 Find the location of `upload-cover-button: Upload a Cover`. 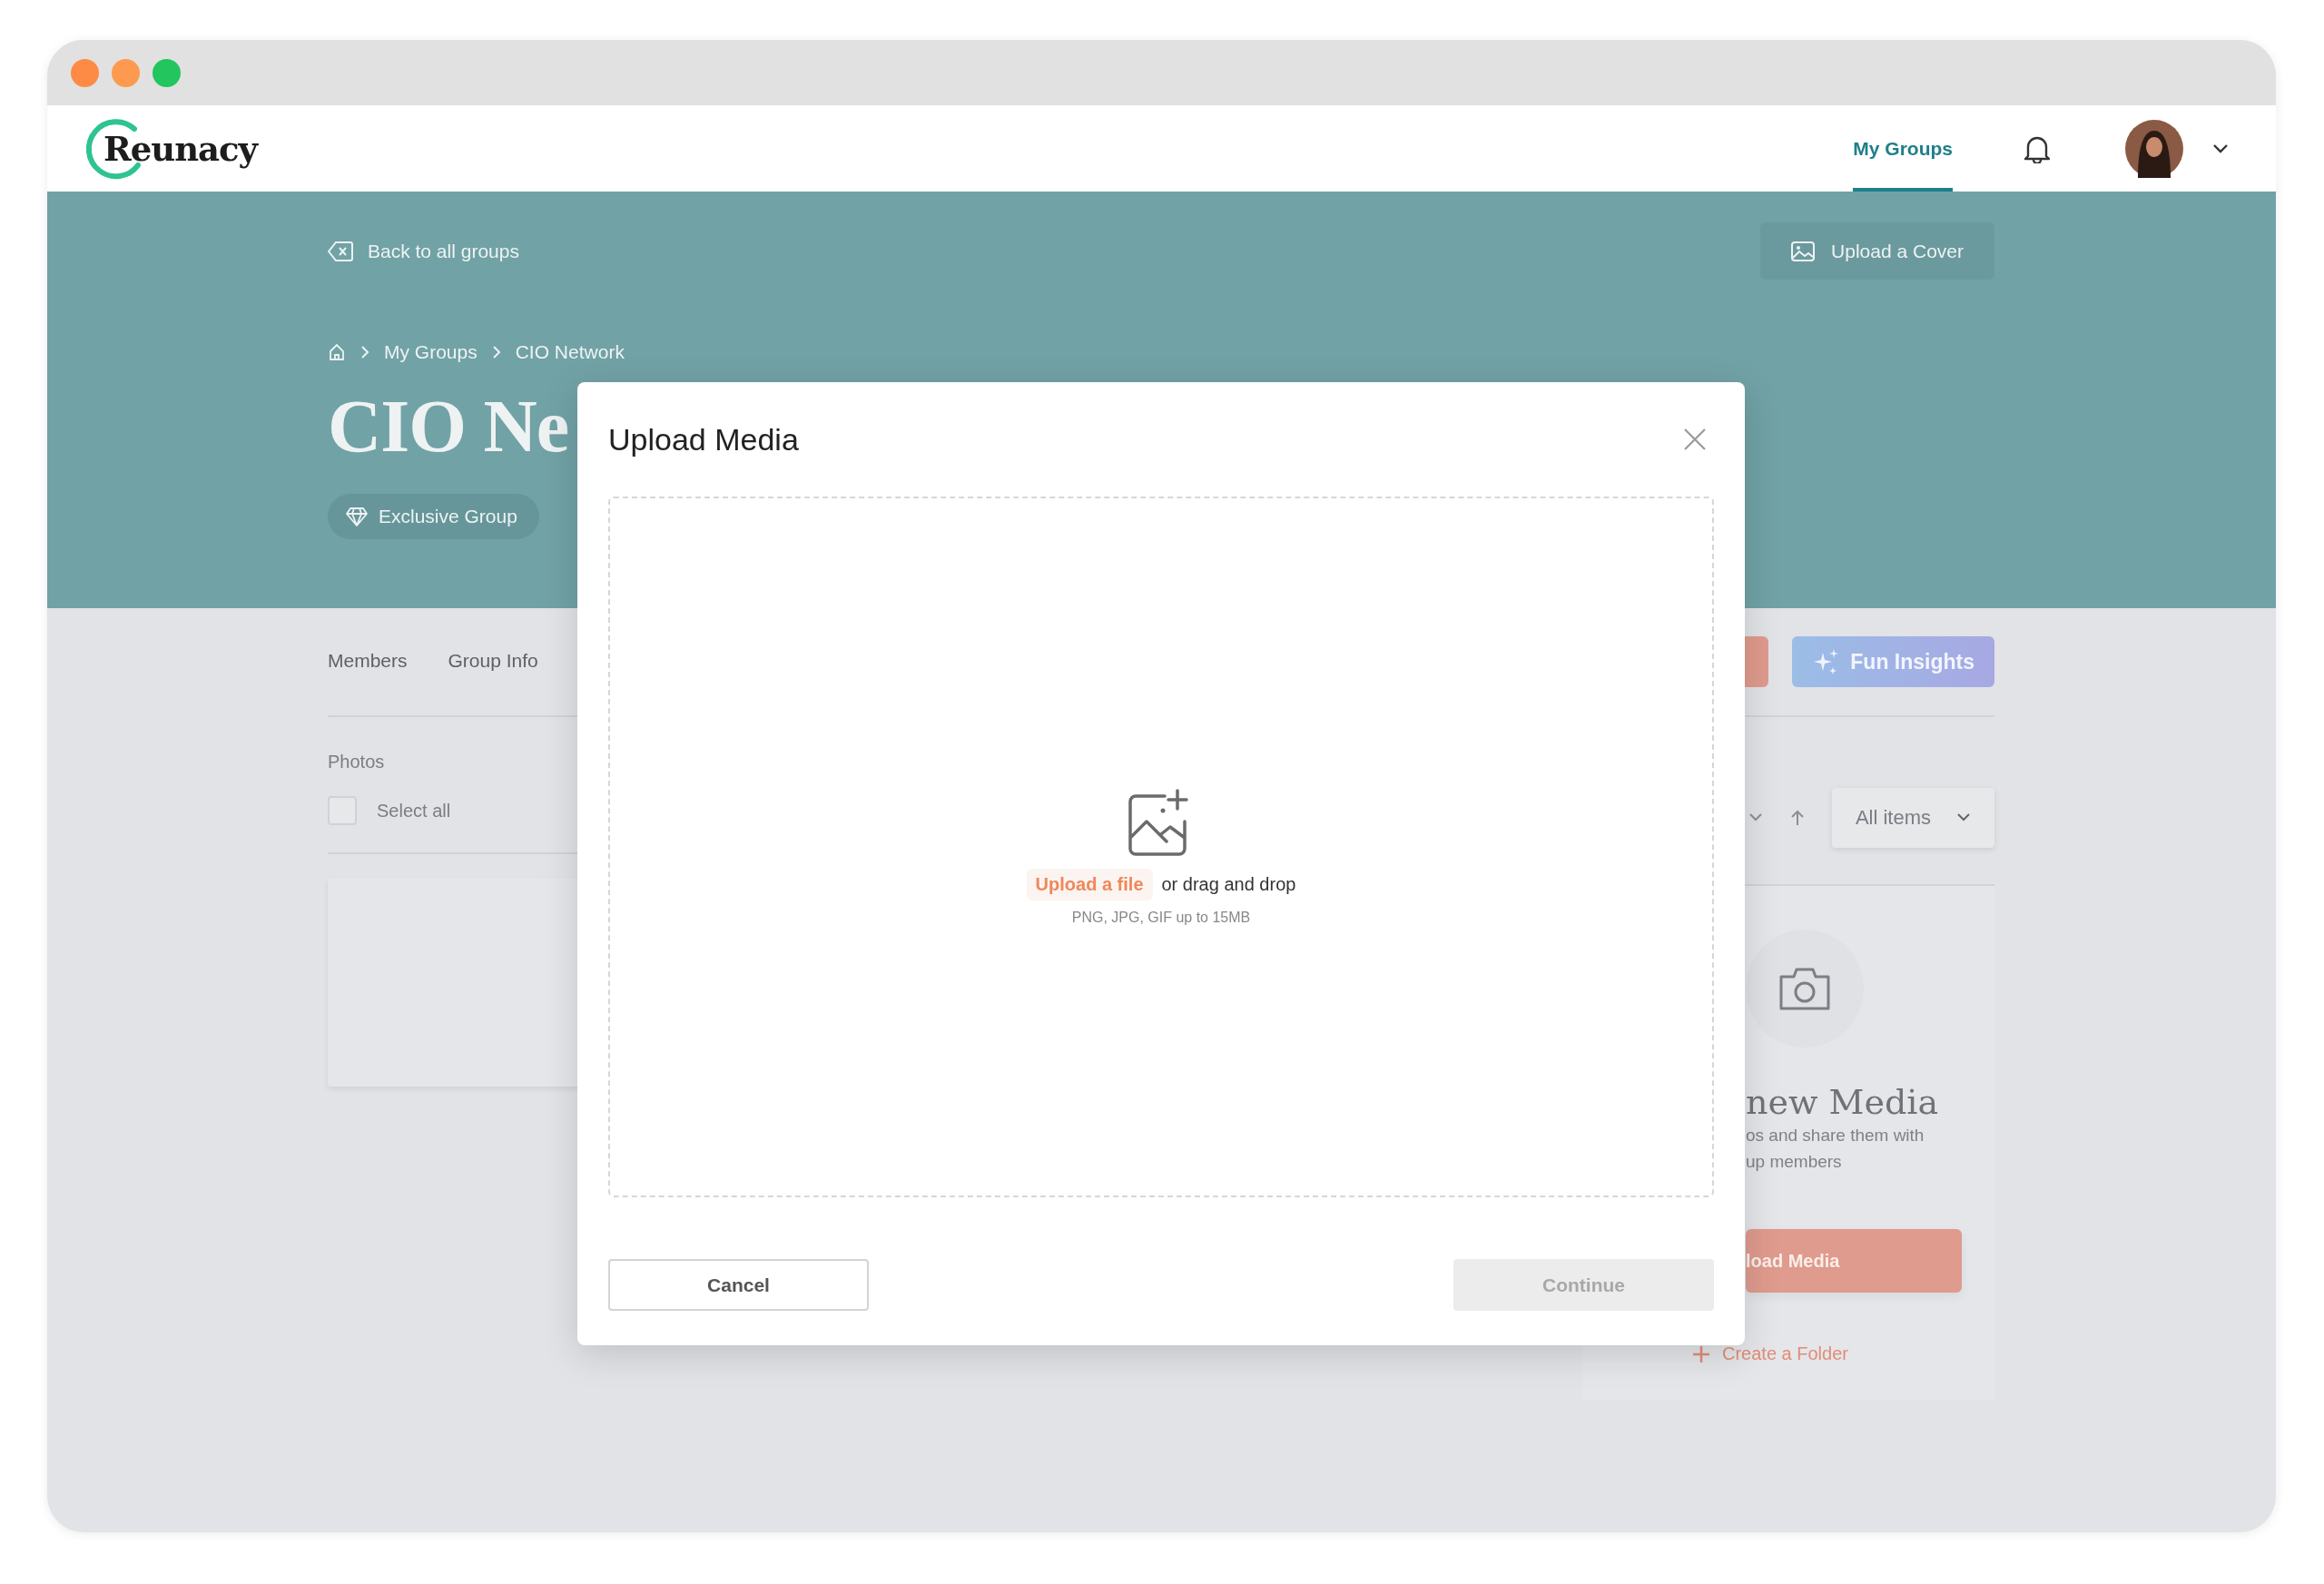

upload-cover-button: Upload a Cover is located at coordinates (1877, 251).